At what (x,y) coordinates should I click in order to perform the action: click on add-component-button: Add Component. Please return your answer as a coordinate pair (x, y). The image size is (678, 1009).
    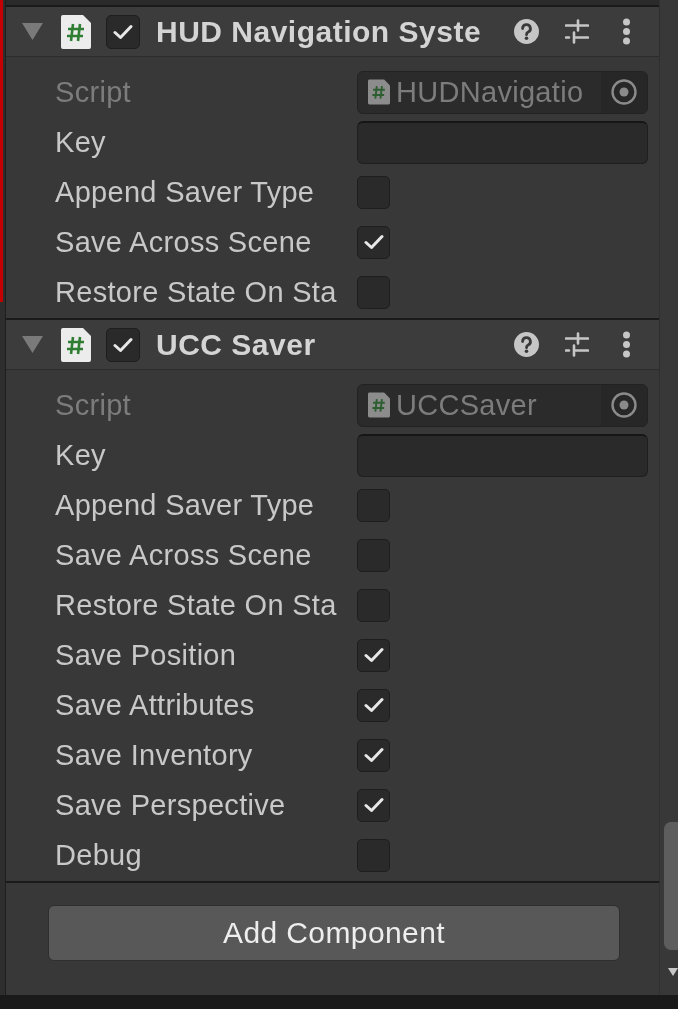
    Looking at the image, I should click on (334, 933).